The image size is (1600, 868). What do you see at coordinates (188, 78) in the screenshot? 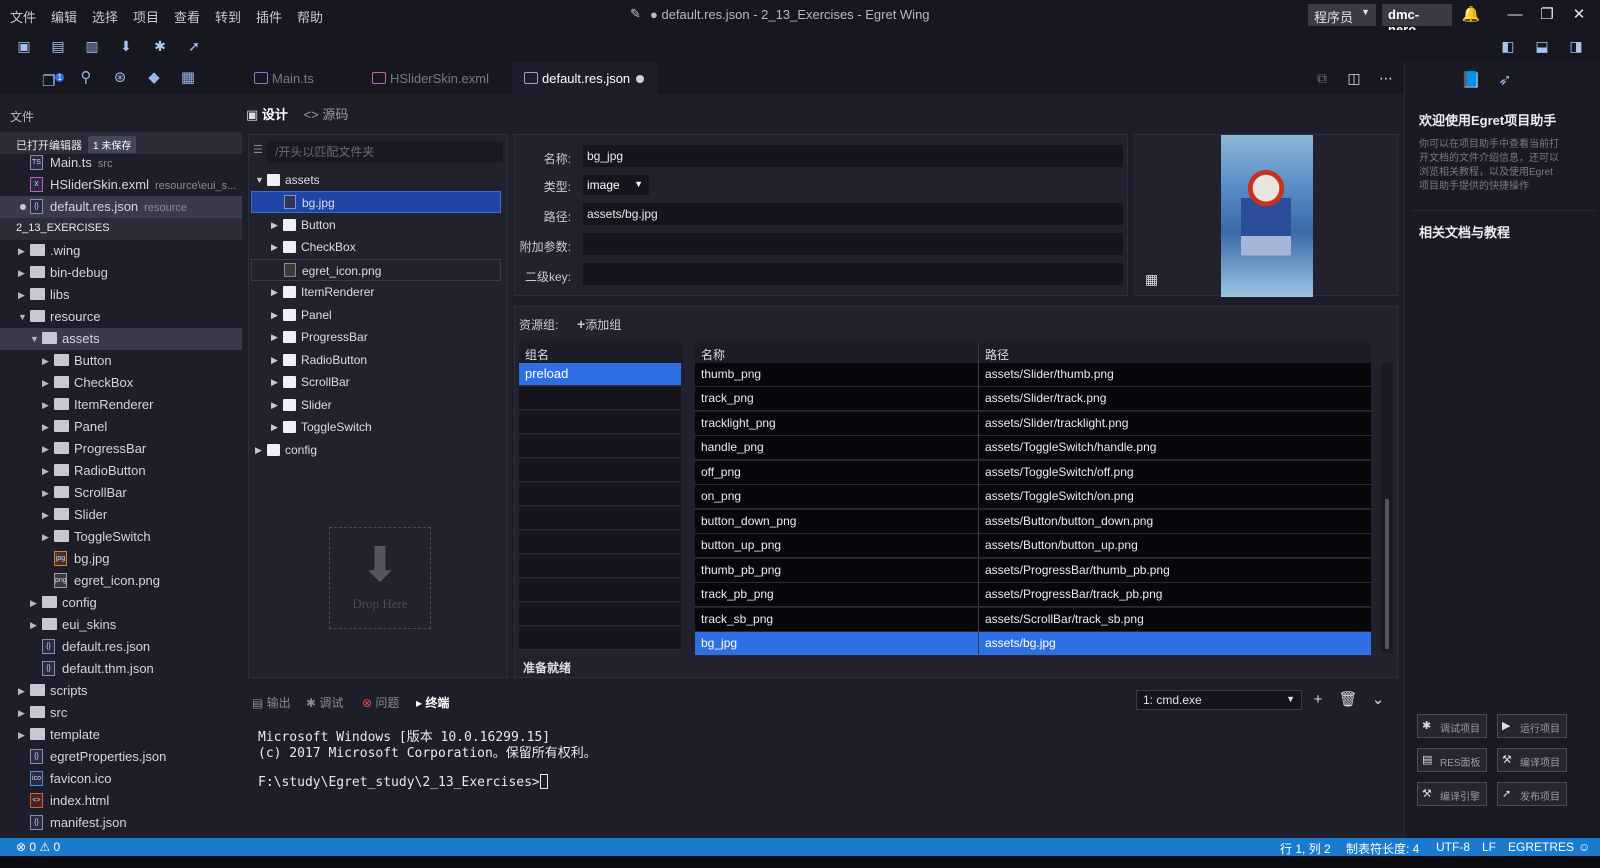
I see `outline-icon: ▦` at bounding box center [188, 78].